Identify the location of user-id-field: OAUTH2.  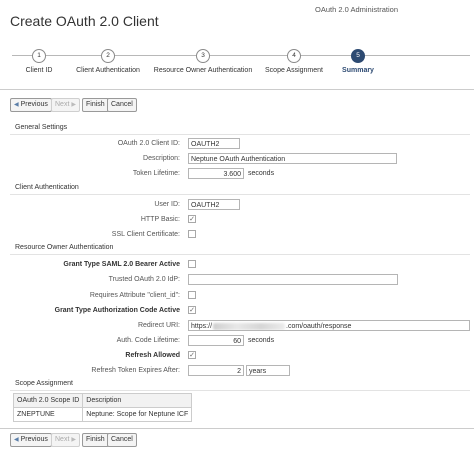
(214, 204).